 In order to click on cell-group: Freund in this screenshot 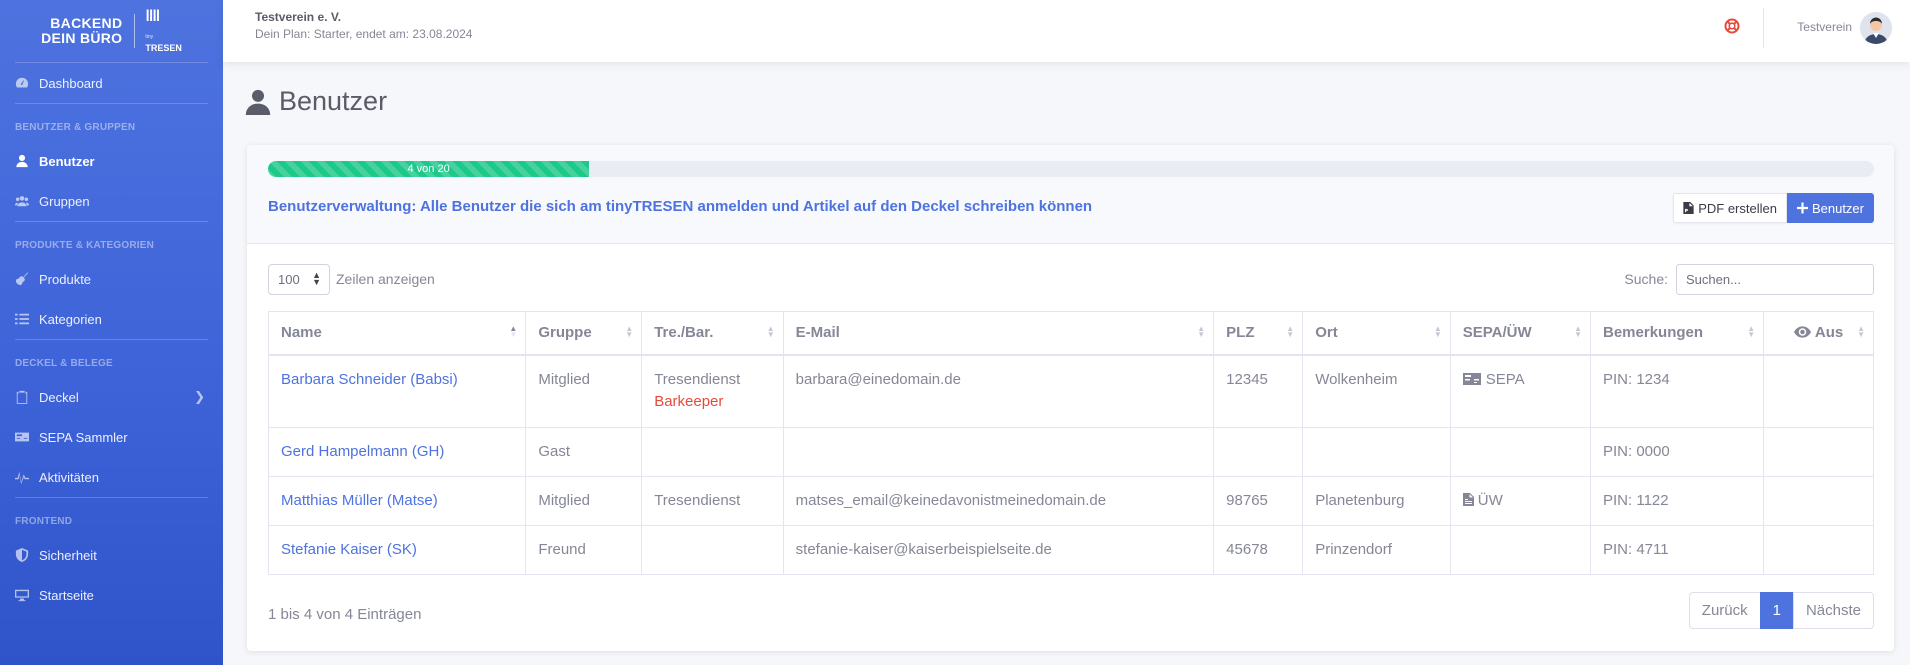, I will do `click(584, 550)`.